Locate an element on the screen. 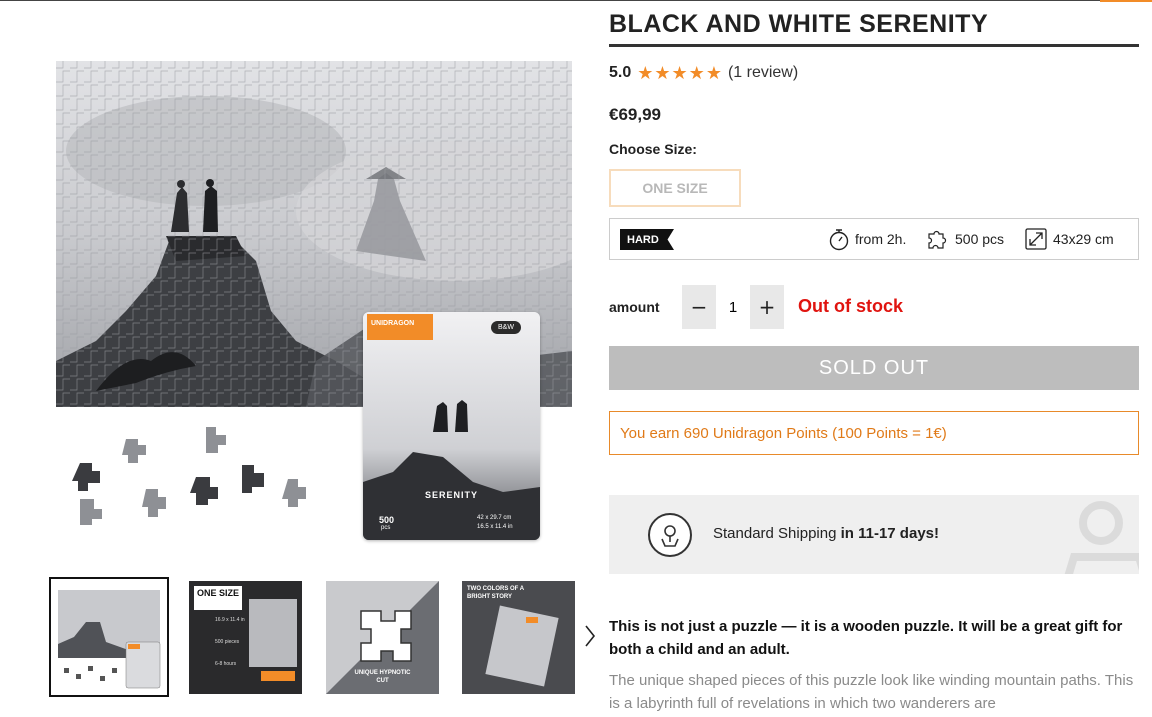  quantity-stepper: − + is located at coordinates (733, 307).